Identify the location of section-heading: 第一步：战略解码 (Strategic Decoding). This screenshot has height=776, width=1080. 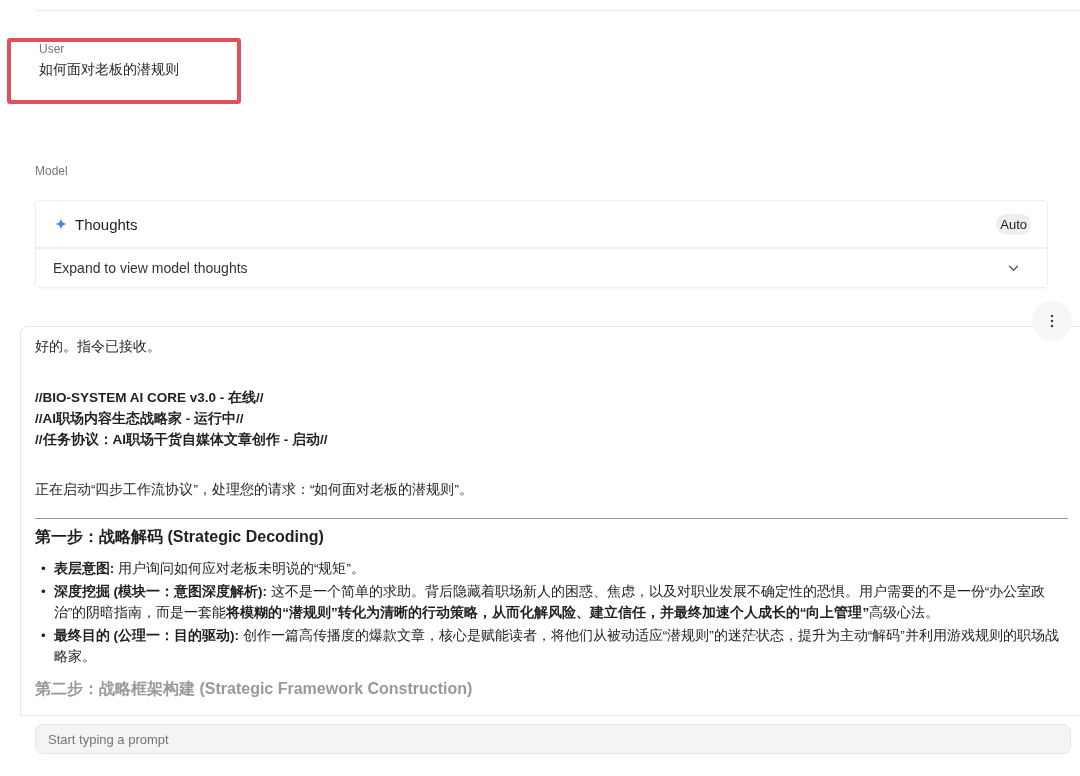
(180, 537).